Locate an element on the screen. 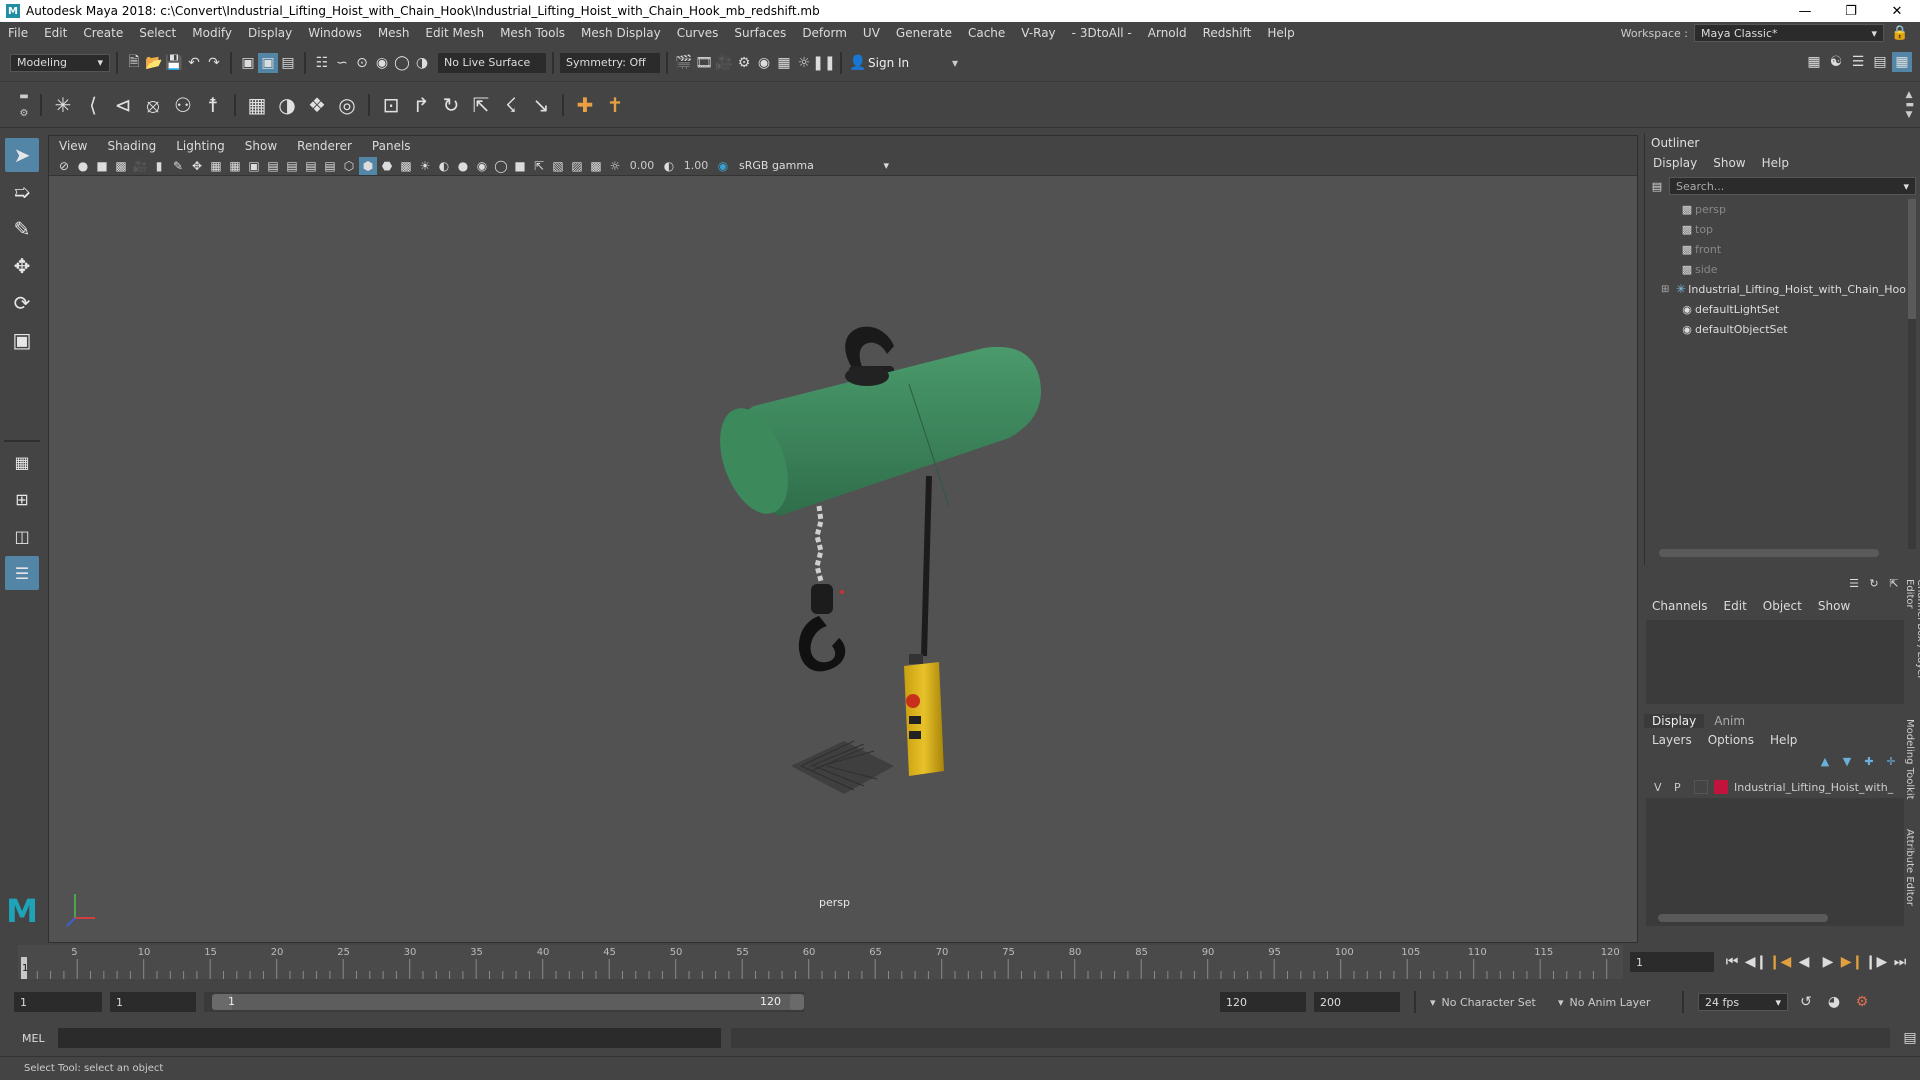 This screenshot has width=1920, height=1080. shelf-tabs-toggle: ▬ ⚙ is located at coordinates (24, 105).